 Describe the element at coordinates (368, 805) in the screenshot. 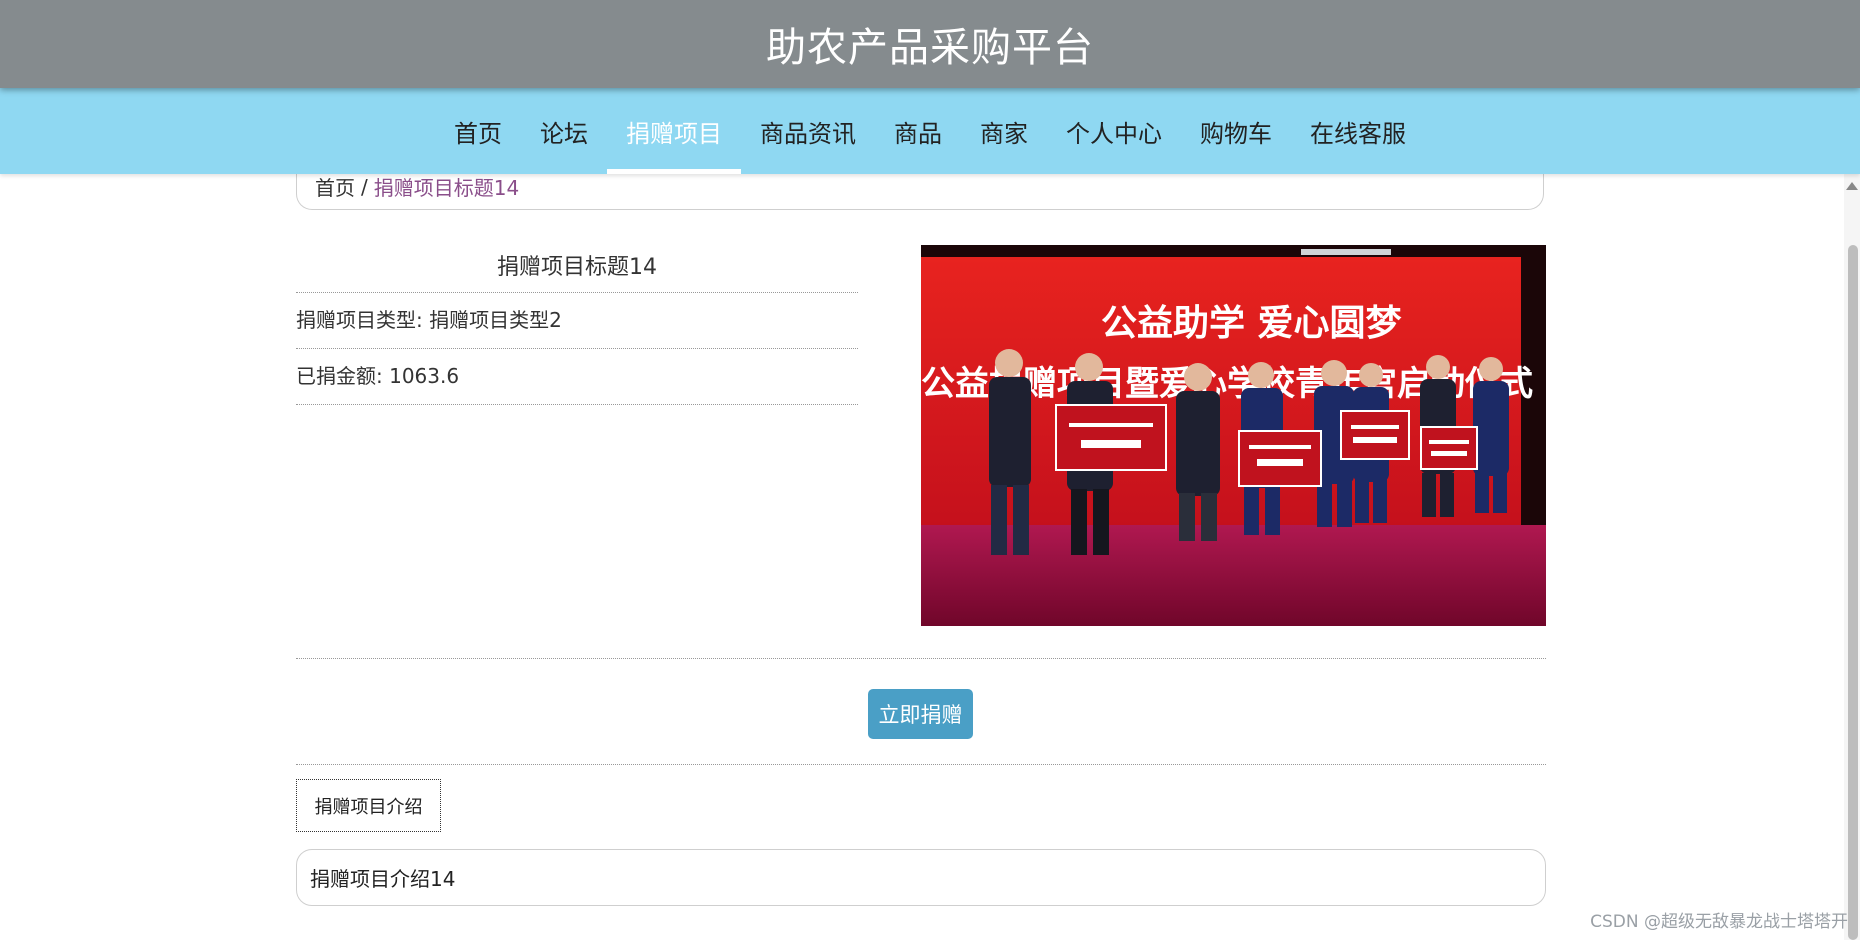

I see `tab-project-intro: 捐赠项目介绍` at that location.